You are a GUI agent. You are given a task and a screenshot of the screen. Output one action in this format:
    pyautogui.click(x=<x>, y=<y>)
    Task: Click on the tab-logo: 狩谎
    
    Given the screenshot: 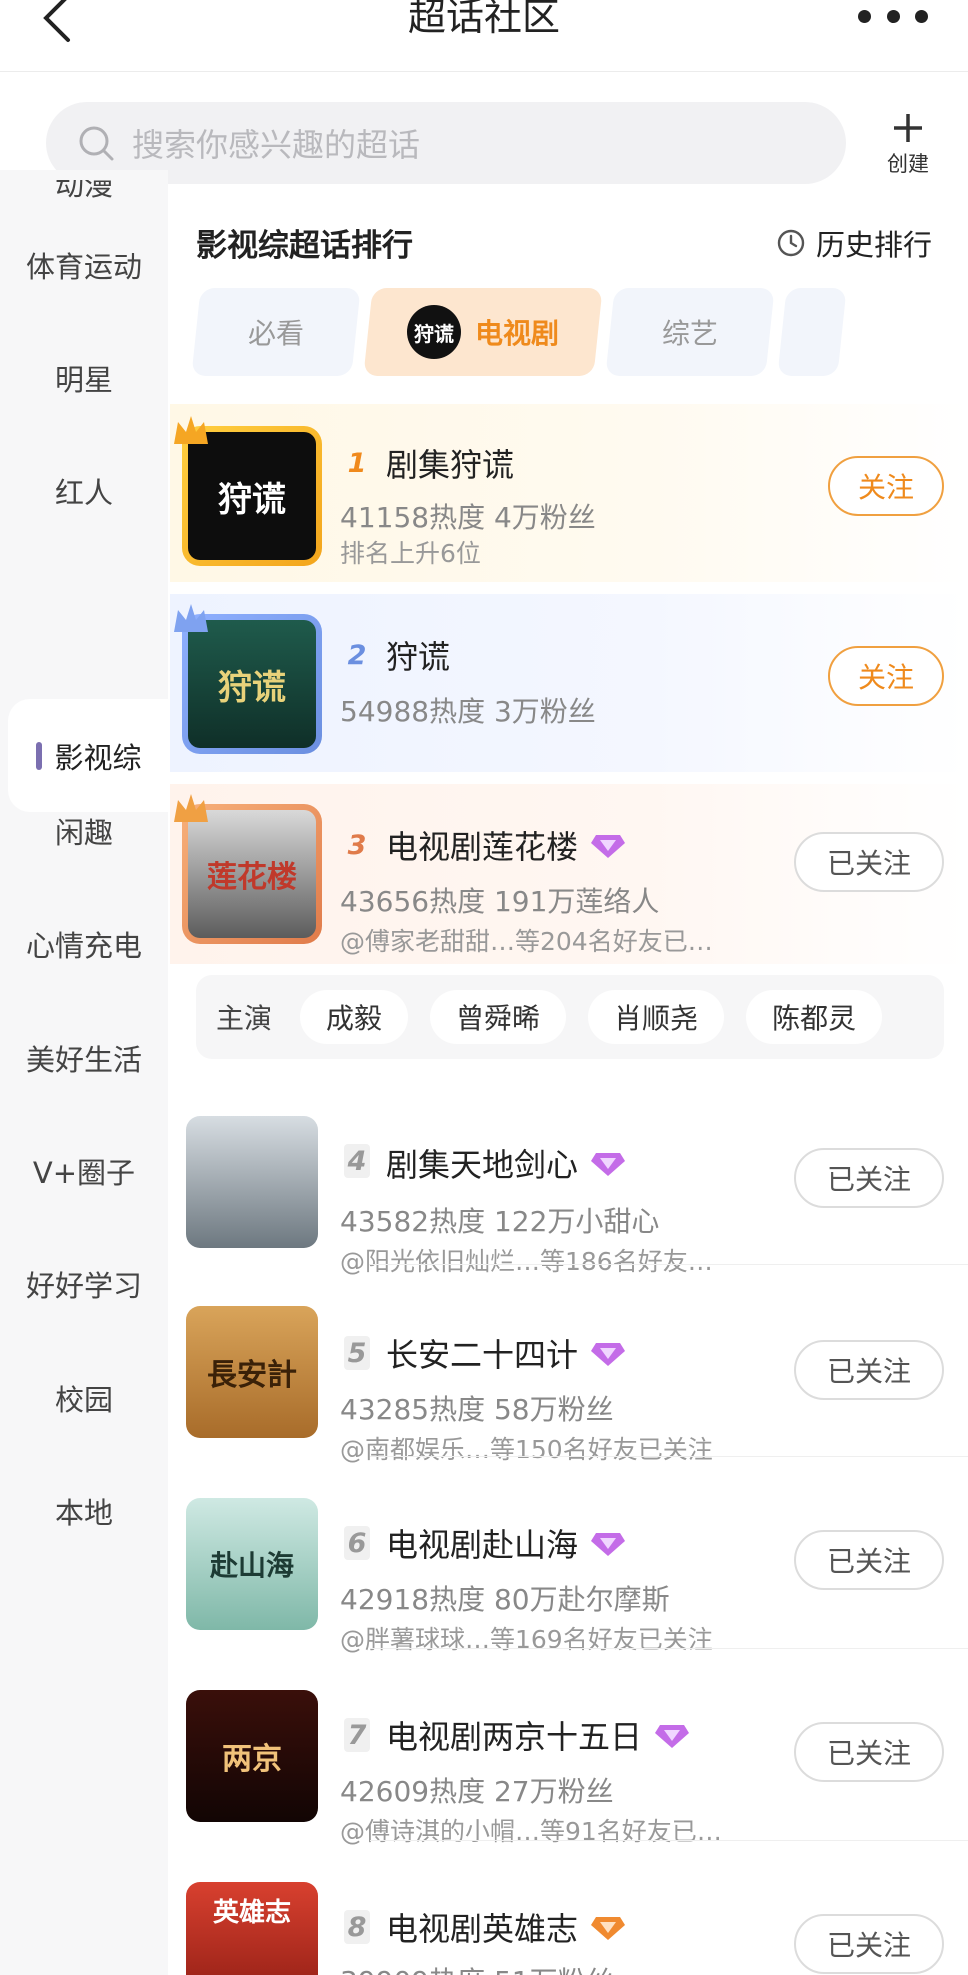 What is the action you would take?
    pyautogui.click(x=433, y=332)
    